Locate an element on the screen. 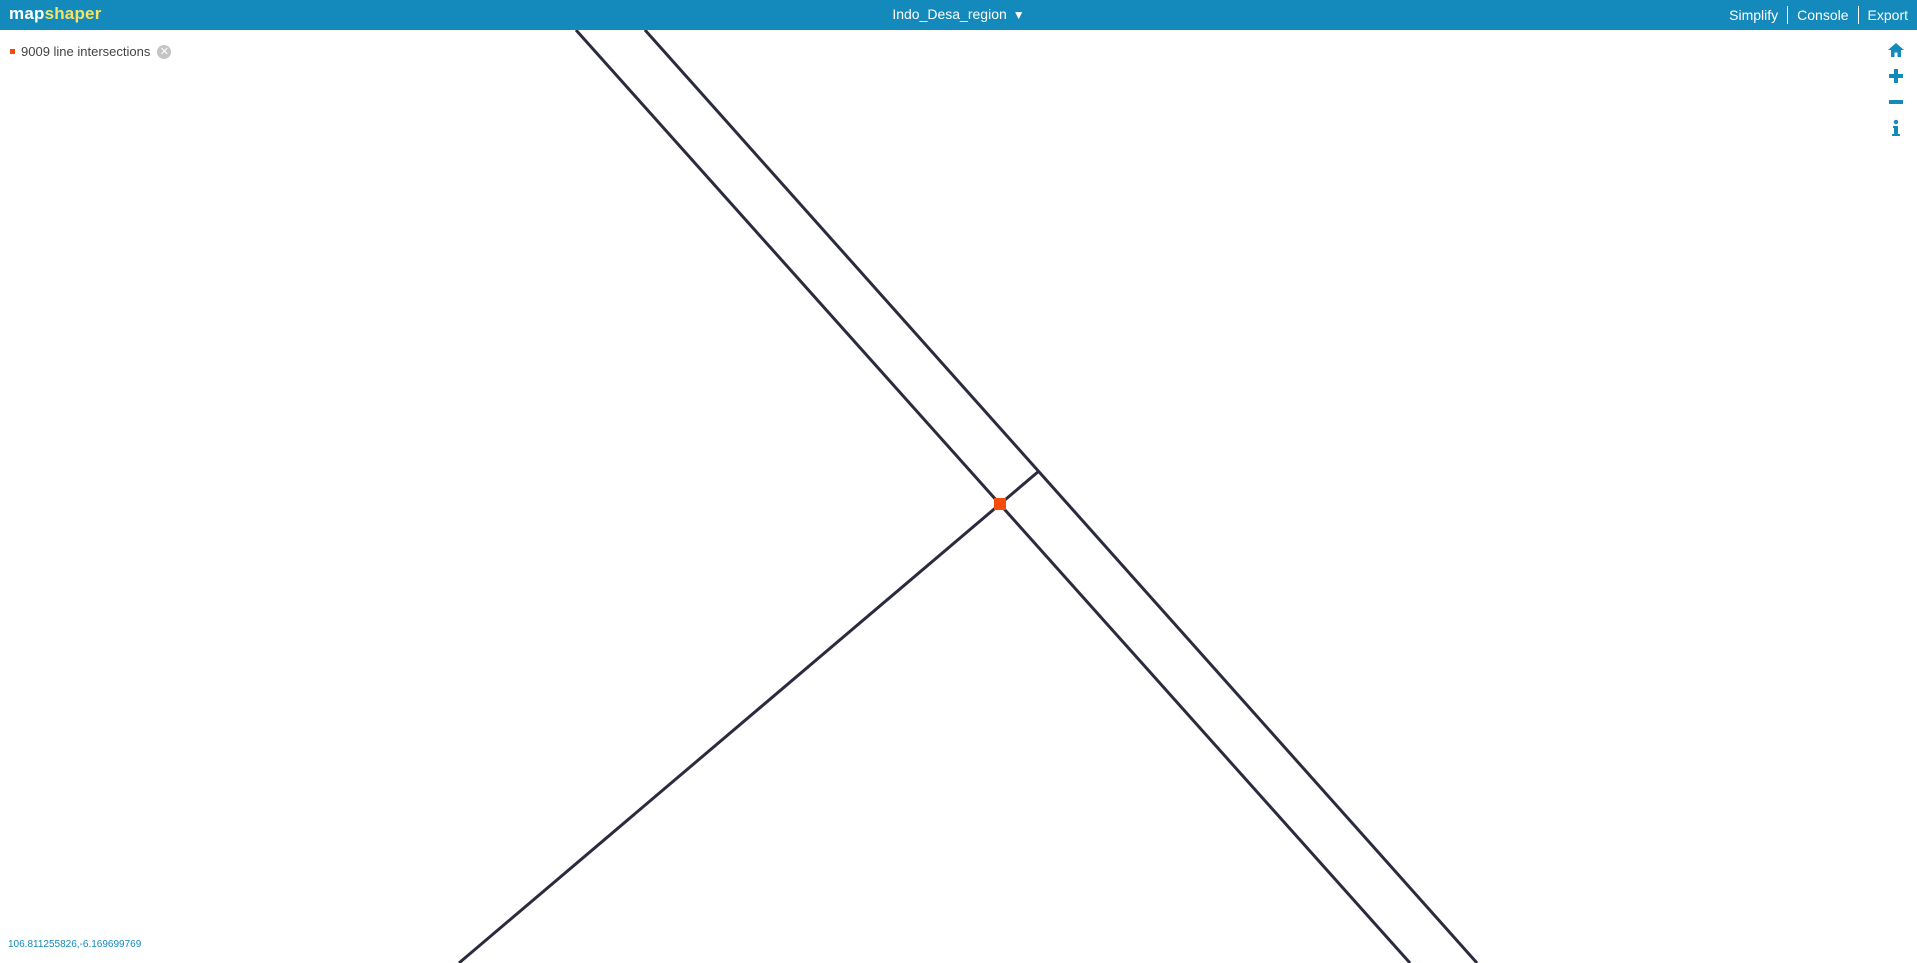 The height and width of the screenshot is (963, 1917). export-button: Export is located at coordinates (1887, 15).